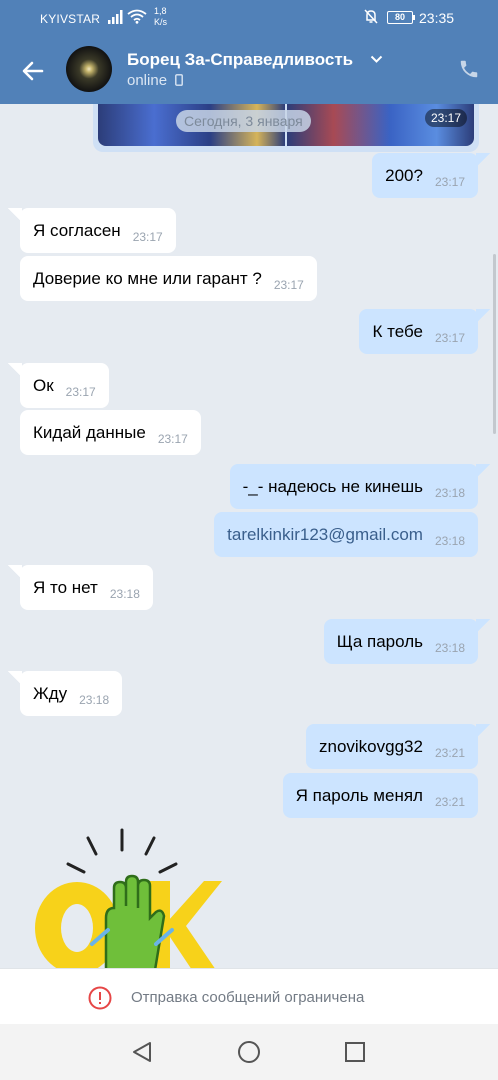  Describe the element at coordinates (397, 331) in the screenshot. I see `message-text: К тебе` at that location.